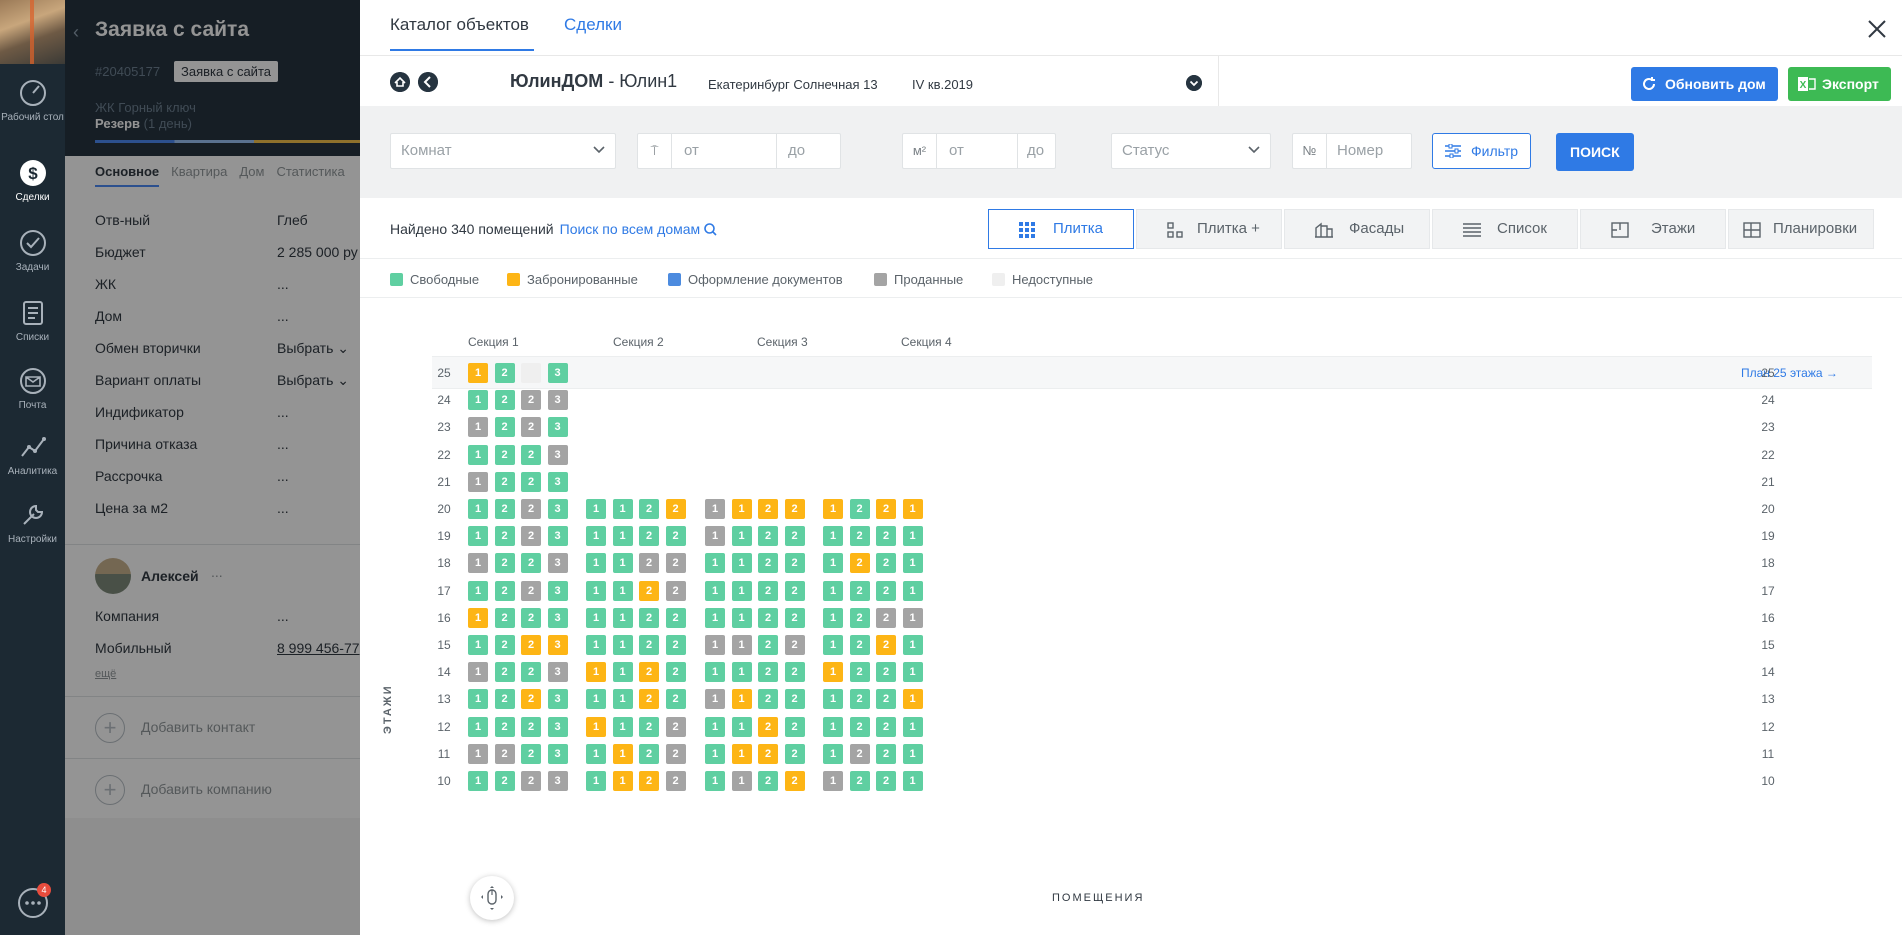 Image resolution: width=1902 pixels, height=935 pixels. What do you see at coordinates (691, 151) in the screenshot?
I see `floor-from-input: от` at bounding box center [691, 151].